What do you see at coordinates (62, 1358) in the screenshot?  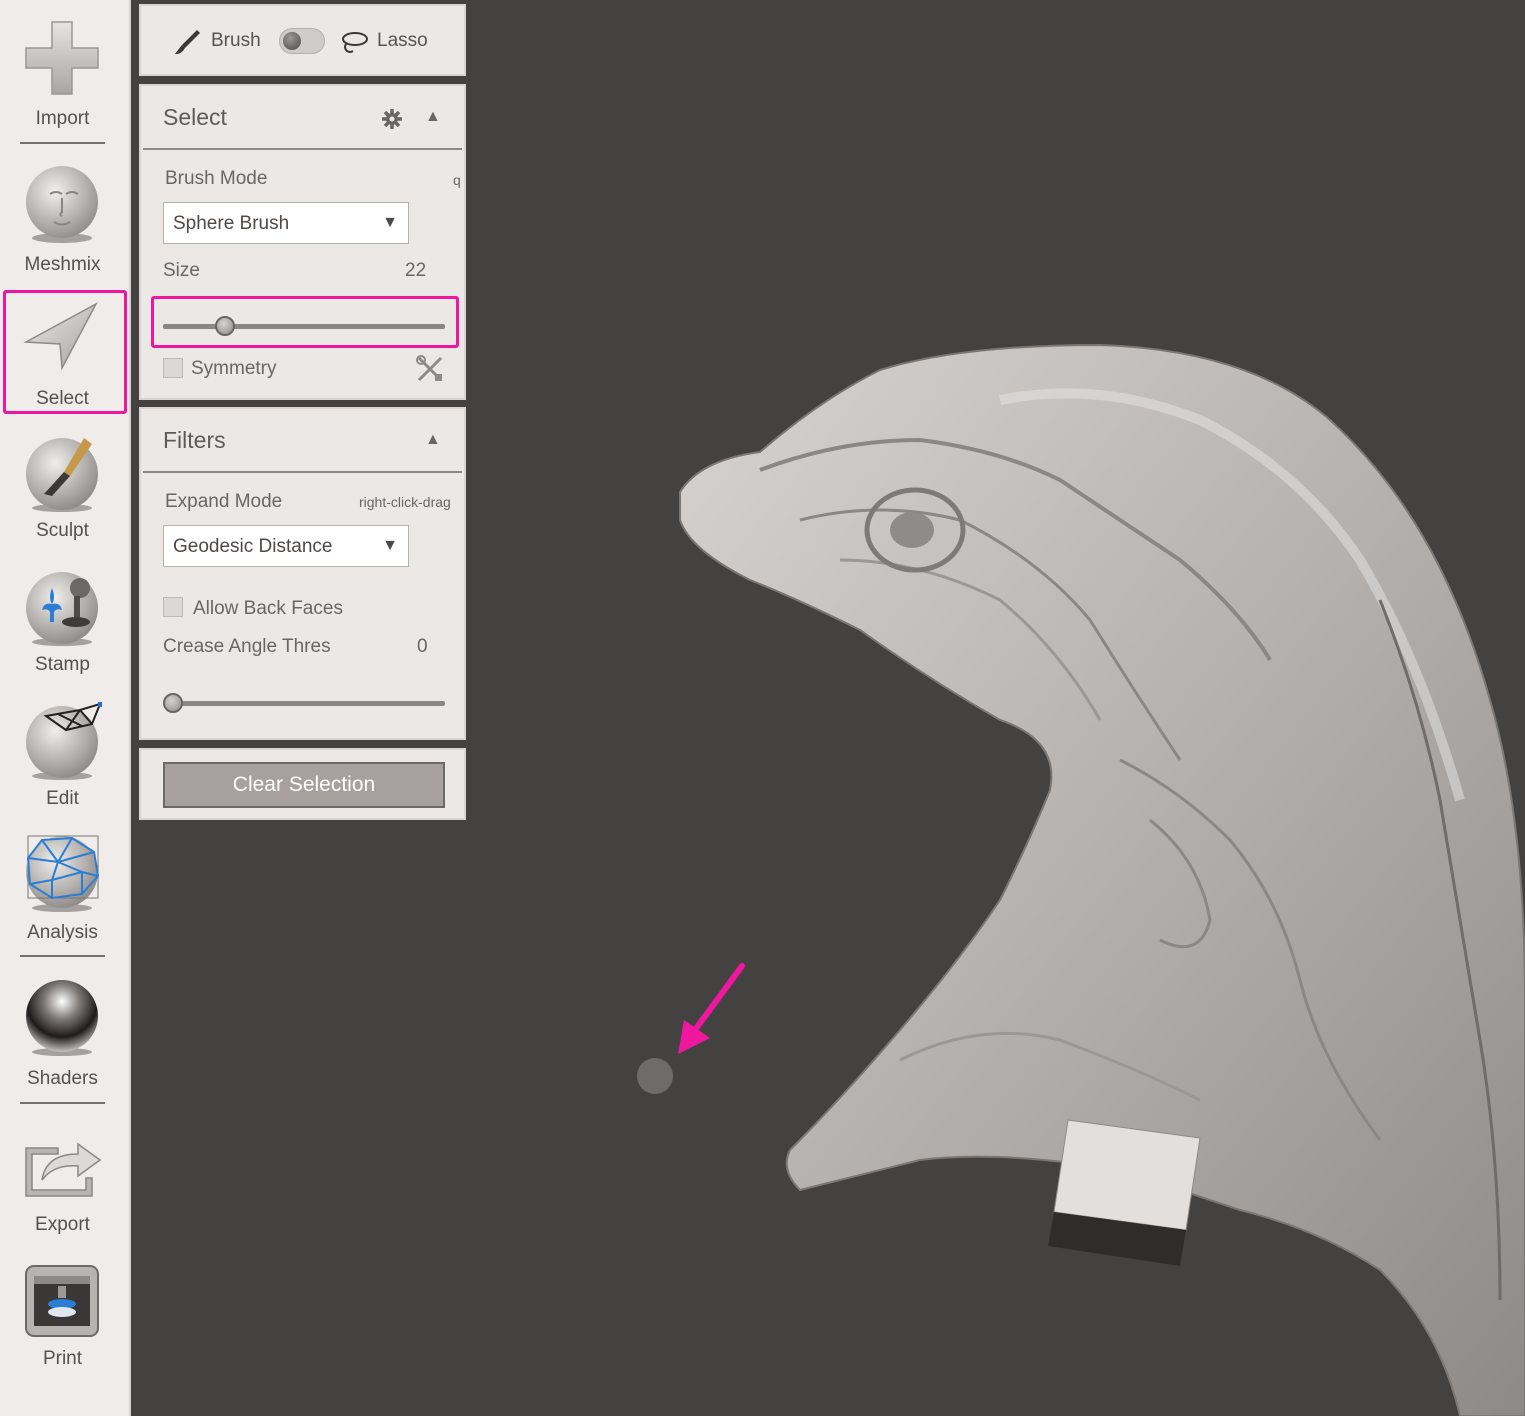 I see `tool-label: Print` at bounding box center [62, 1358].